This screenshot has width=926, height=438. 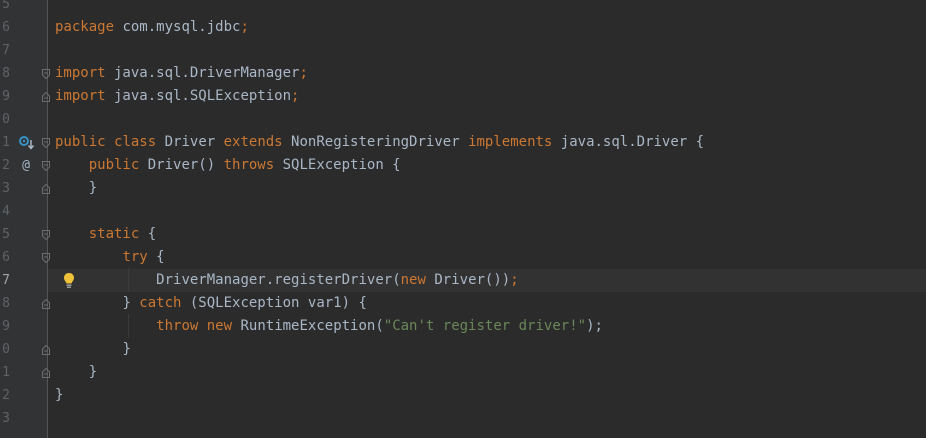 I want to click on code-line: package com.mysql.jdbc;, so click(x=152, y=27).